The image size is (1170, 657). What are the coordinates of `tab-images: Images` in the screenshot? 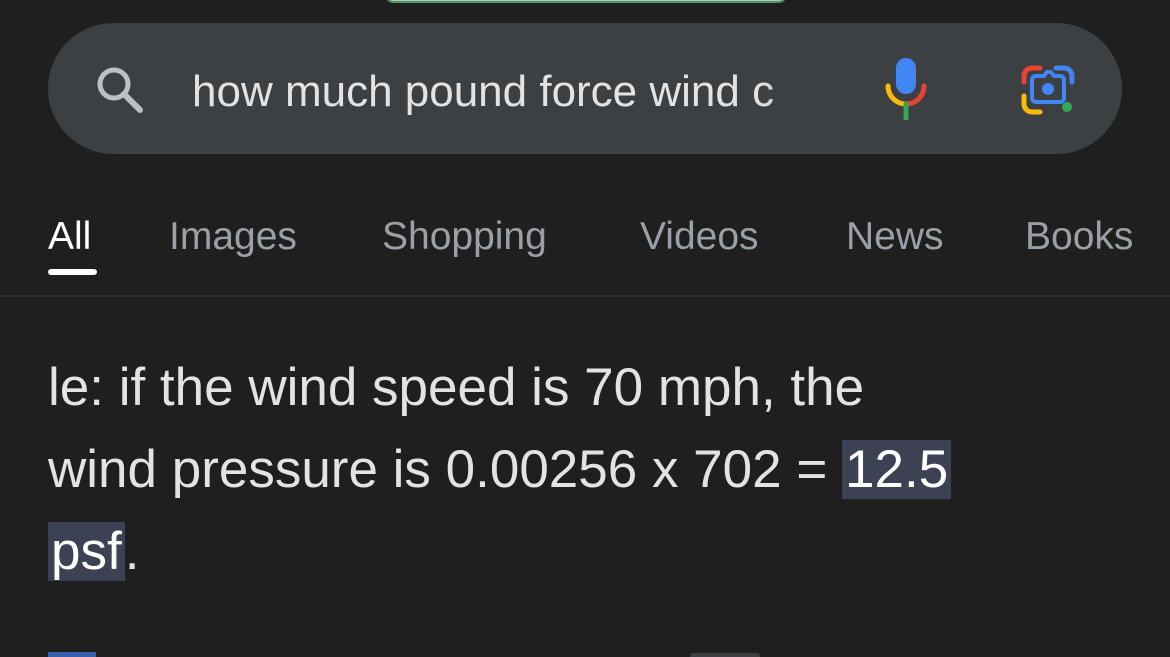 It's located at (233, 237).